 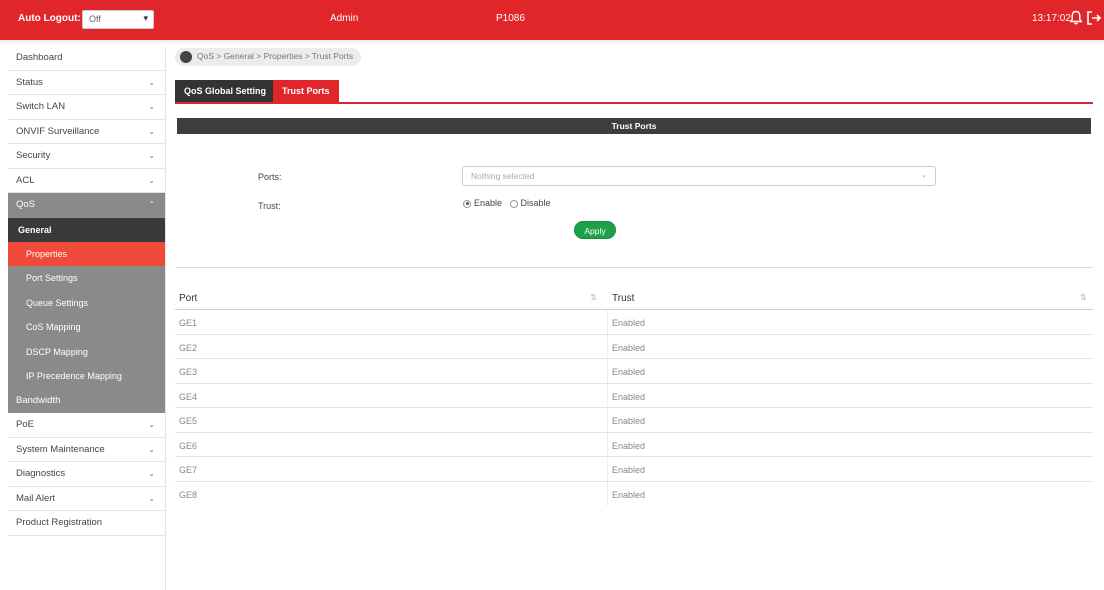 What do you see at coordinates (86, 205) in the screenshot?
I see `sidebar-item-qos: QoS ⌃` at bounding box center [86, 205].